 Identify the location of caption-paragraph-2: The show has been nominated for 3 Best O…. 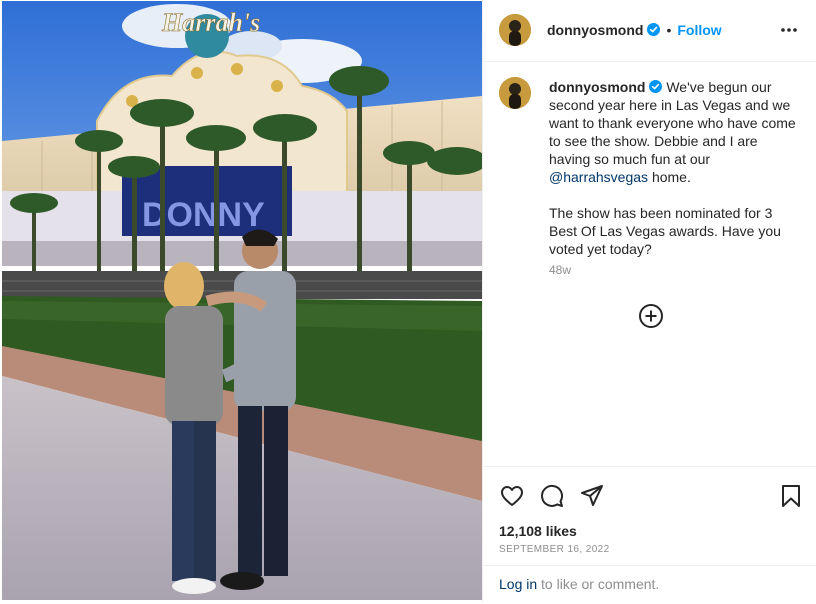
(665, 231).